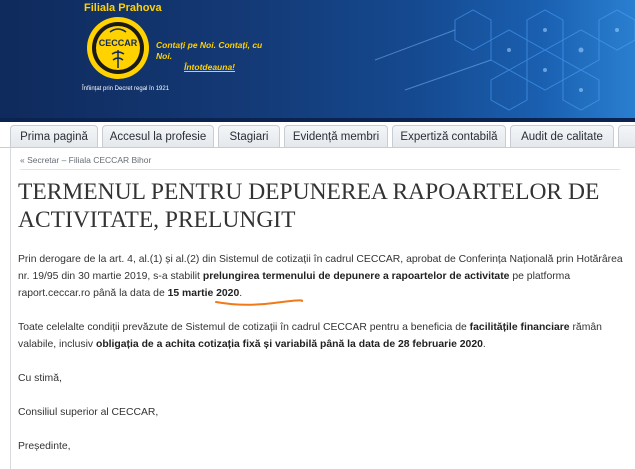  What do you see at coordinates (126, 89) in the screenshot?
I see `founded-note: Înființat prin Decret regal în 1921` at bounding box center [126, 89].